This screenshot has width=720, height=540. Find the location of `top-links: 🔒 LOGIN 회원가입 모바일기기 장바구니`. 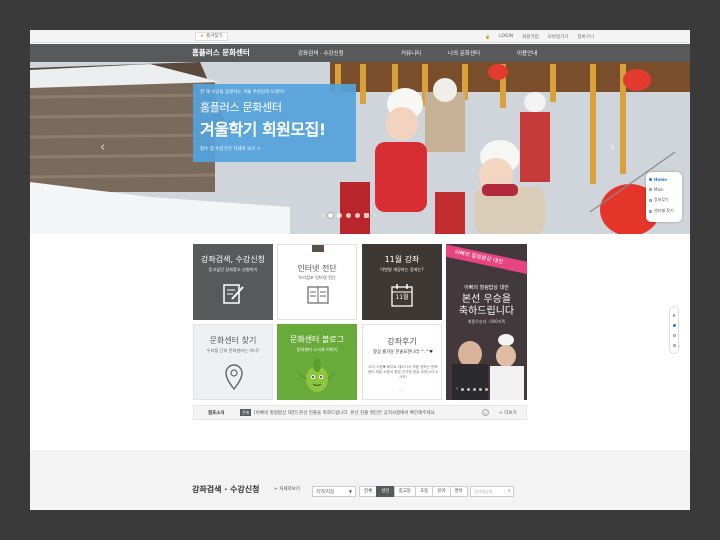

top-links: 🔒 LOGIN 회원가입 모바일기기 장바구니 is located at coordinates (539, 36).